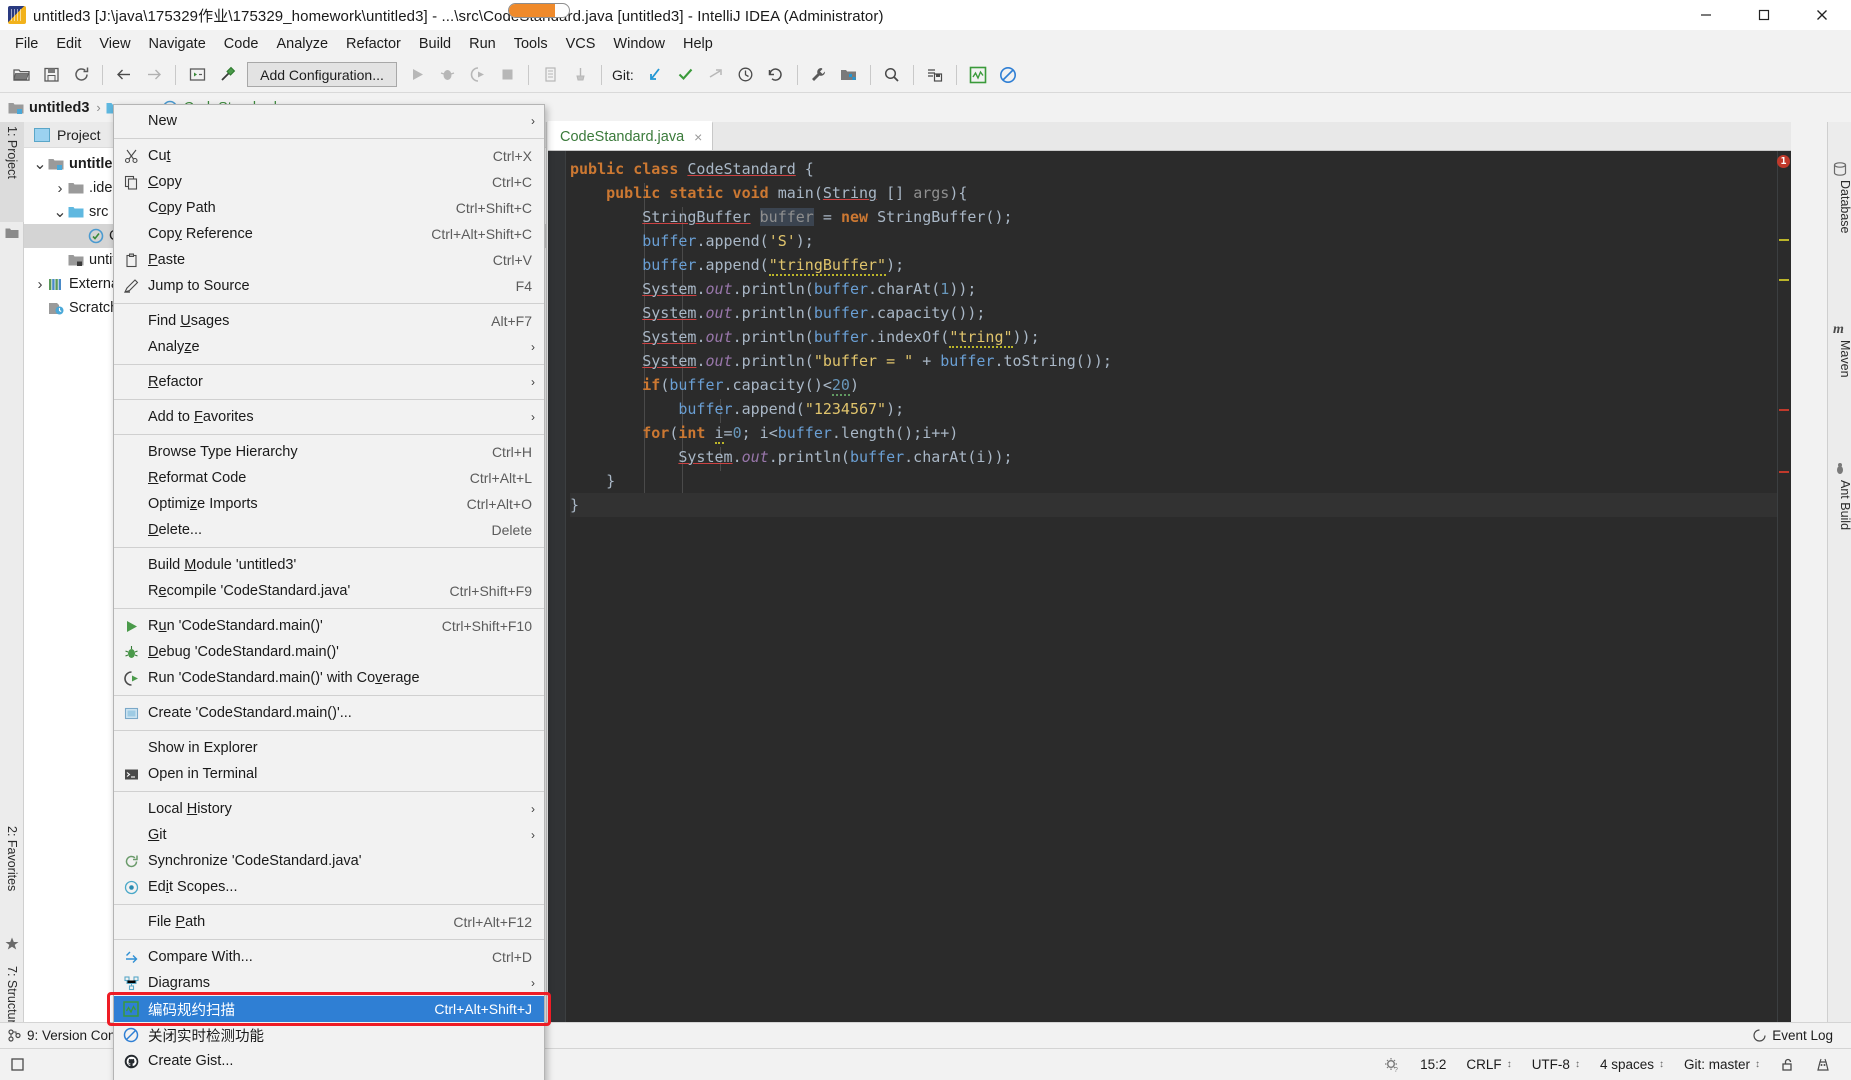 The image size is (1851, 1080). I want to click on sidebar-item-maven: Maven, so click(1839, 373).